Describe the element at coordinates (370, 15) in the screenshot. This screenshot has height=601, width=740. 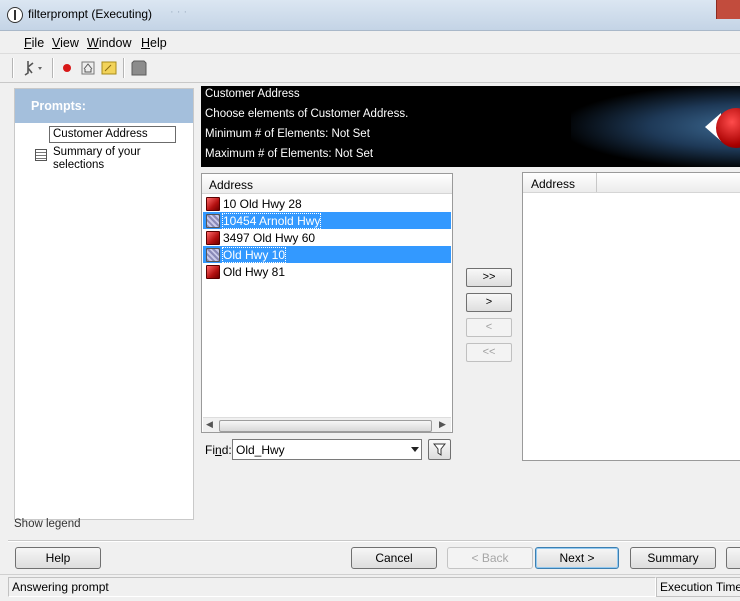
I see `title-bar: filterprompt (Executing) · · ·` at that location.